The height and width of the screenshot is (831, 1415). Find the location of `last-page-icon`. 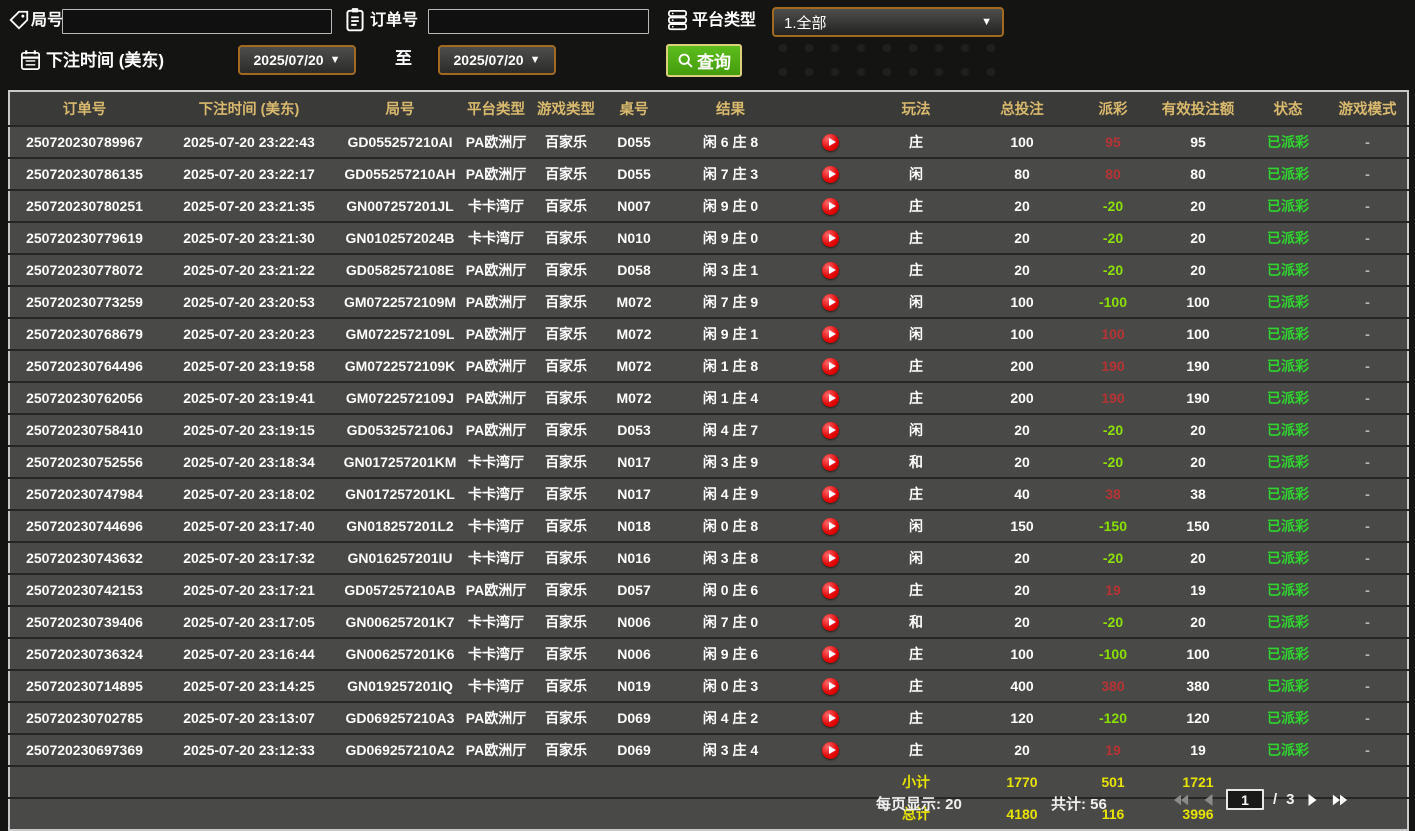

last-page-icon is located at coordinates (1340, 800).